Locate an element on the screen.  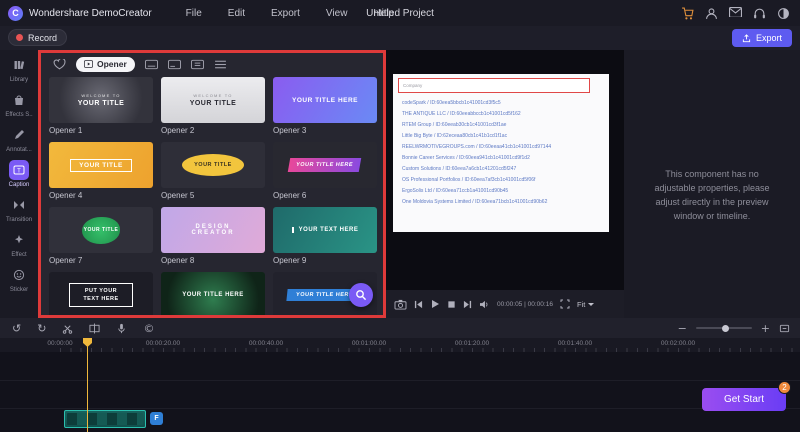
previous-frame-button is located at coordinates (418, 304).